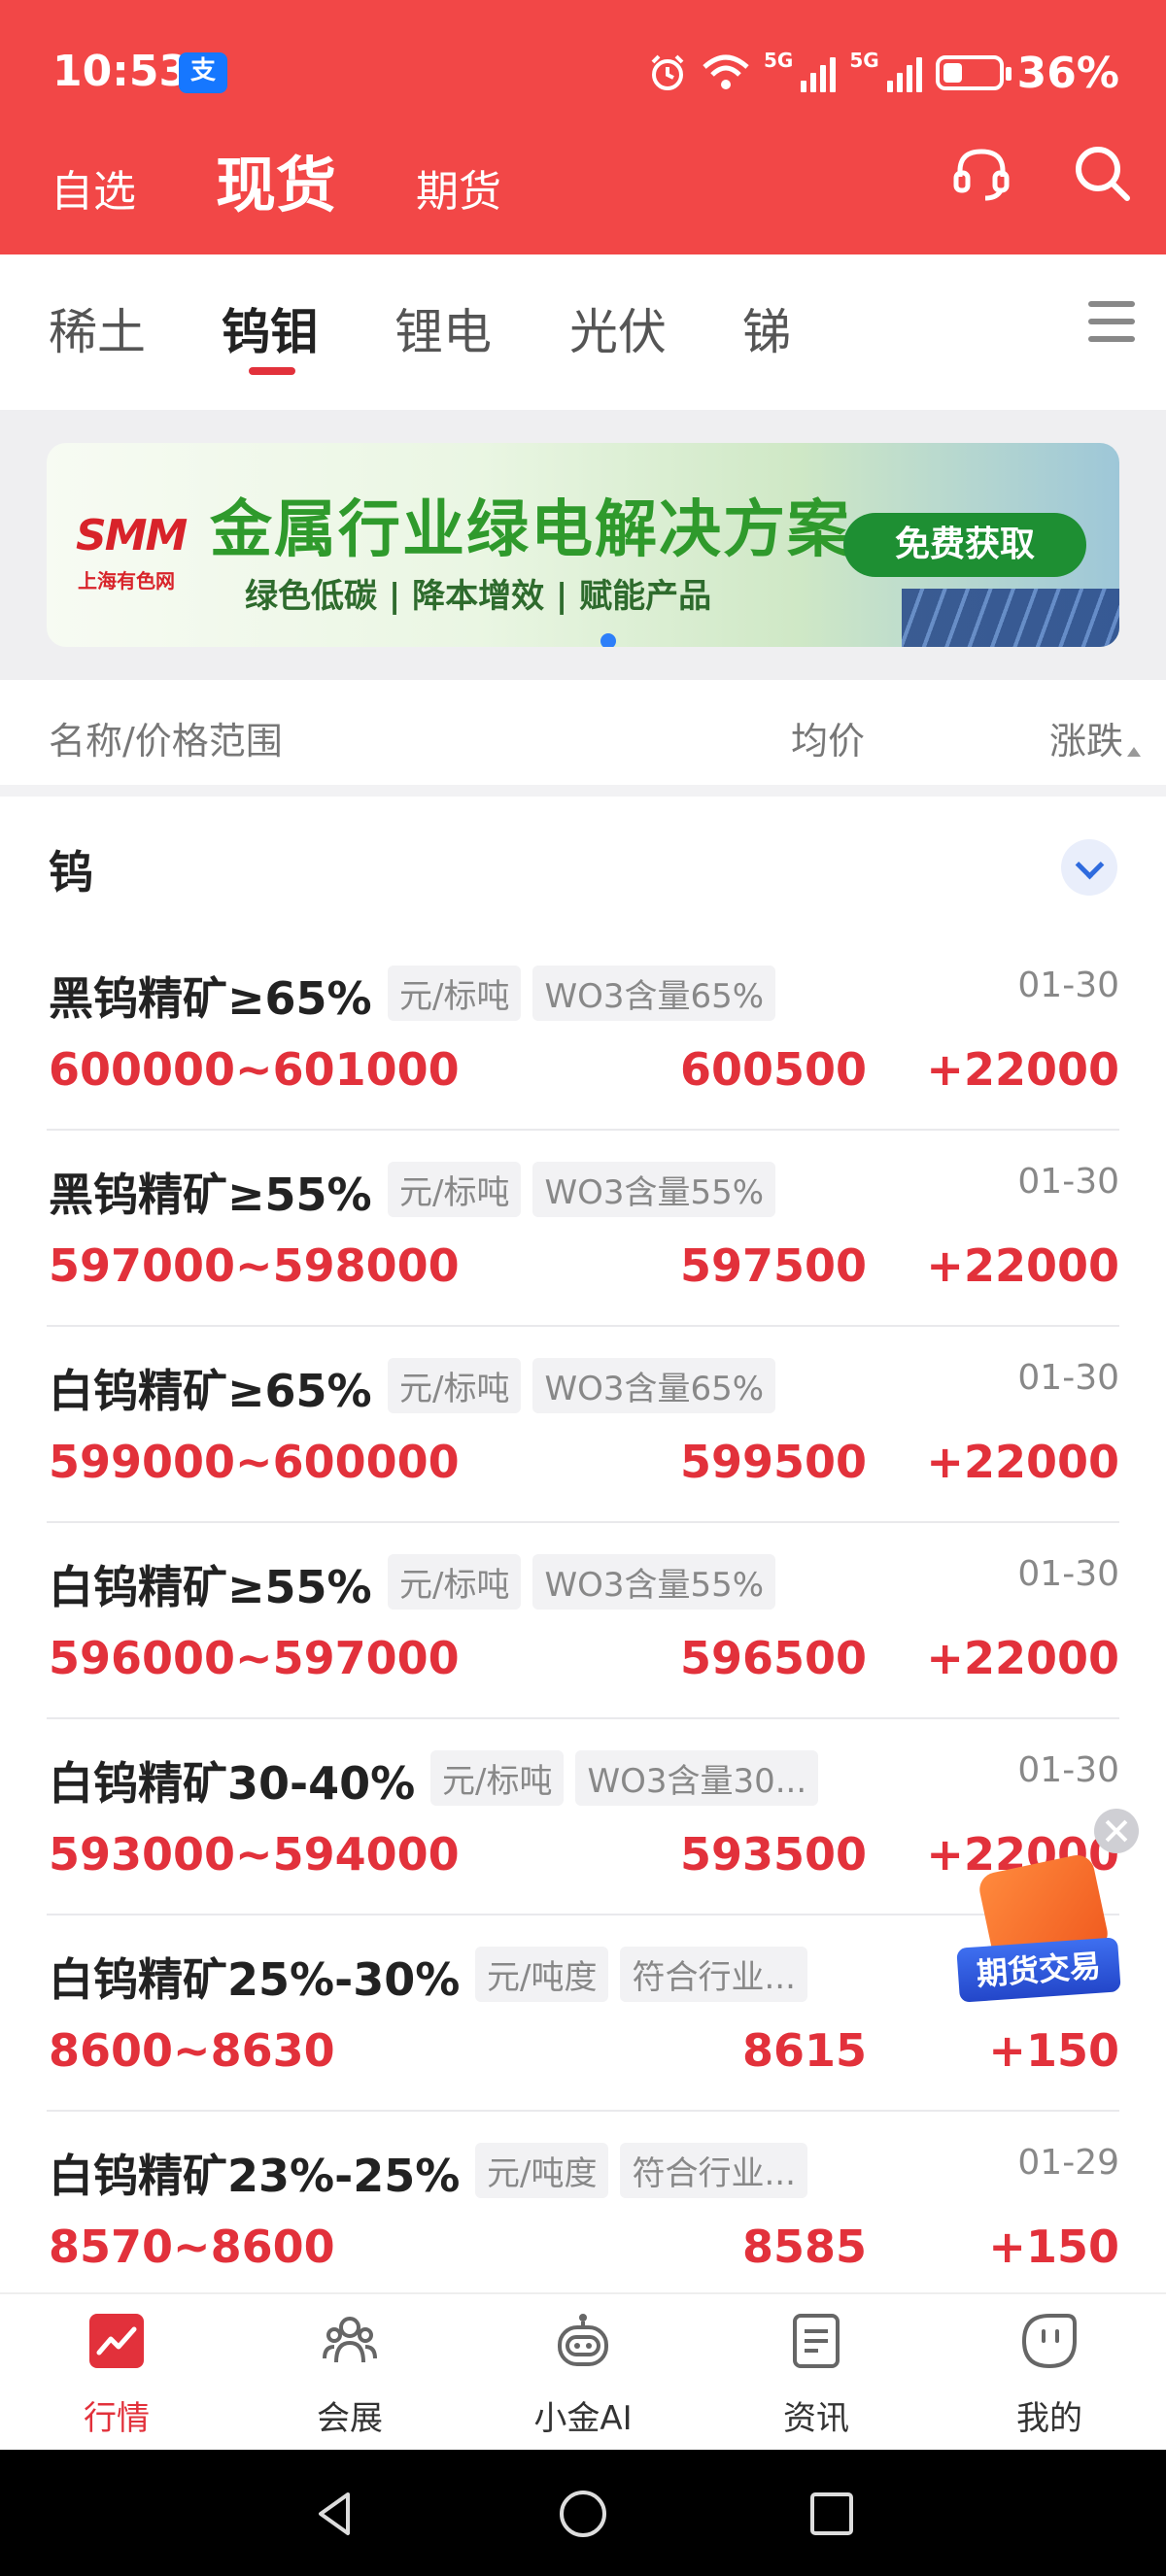 This screenshot has width=1166, height=2576. What do you see at coordinates (726, 71) in the screenshot?
I see `wifi-icon` at bounding box center [726, 71].